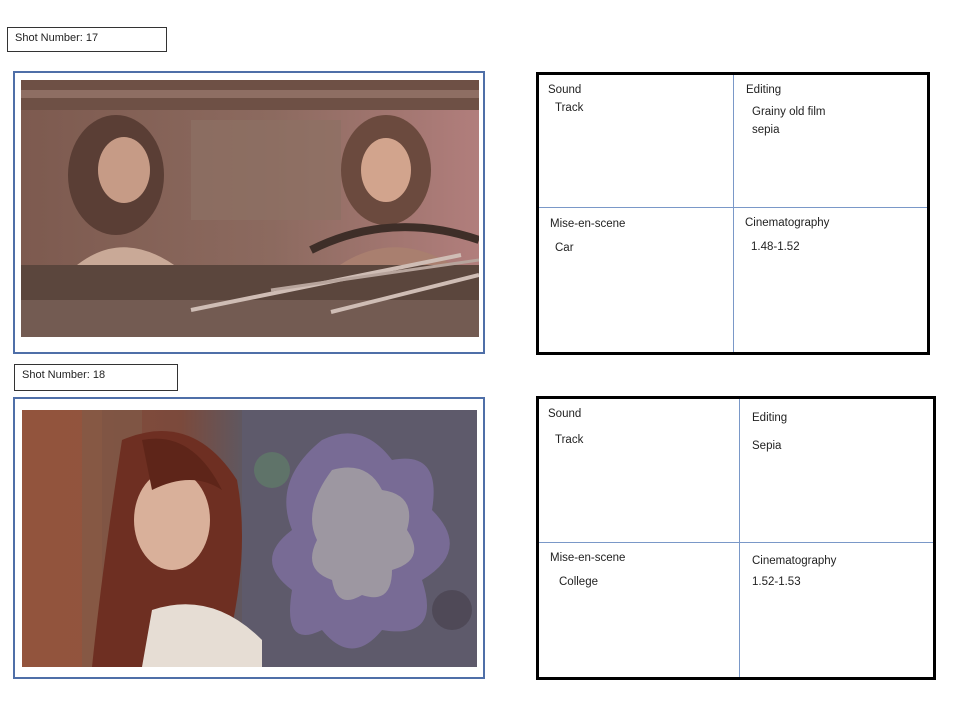 The image size is (960, 720). What do you see at coordinates (775, 247) in the screenshot?
I see `cinematography-value: 1.48-1.52` at bounding box center [775, 247].